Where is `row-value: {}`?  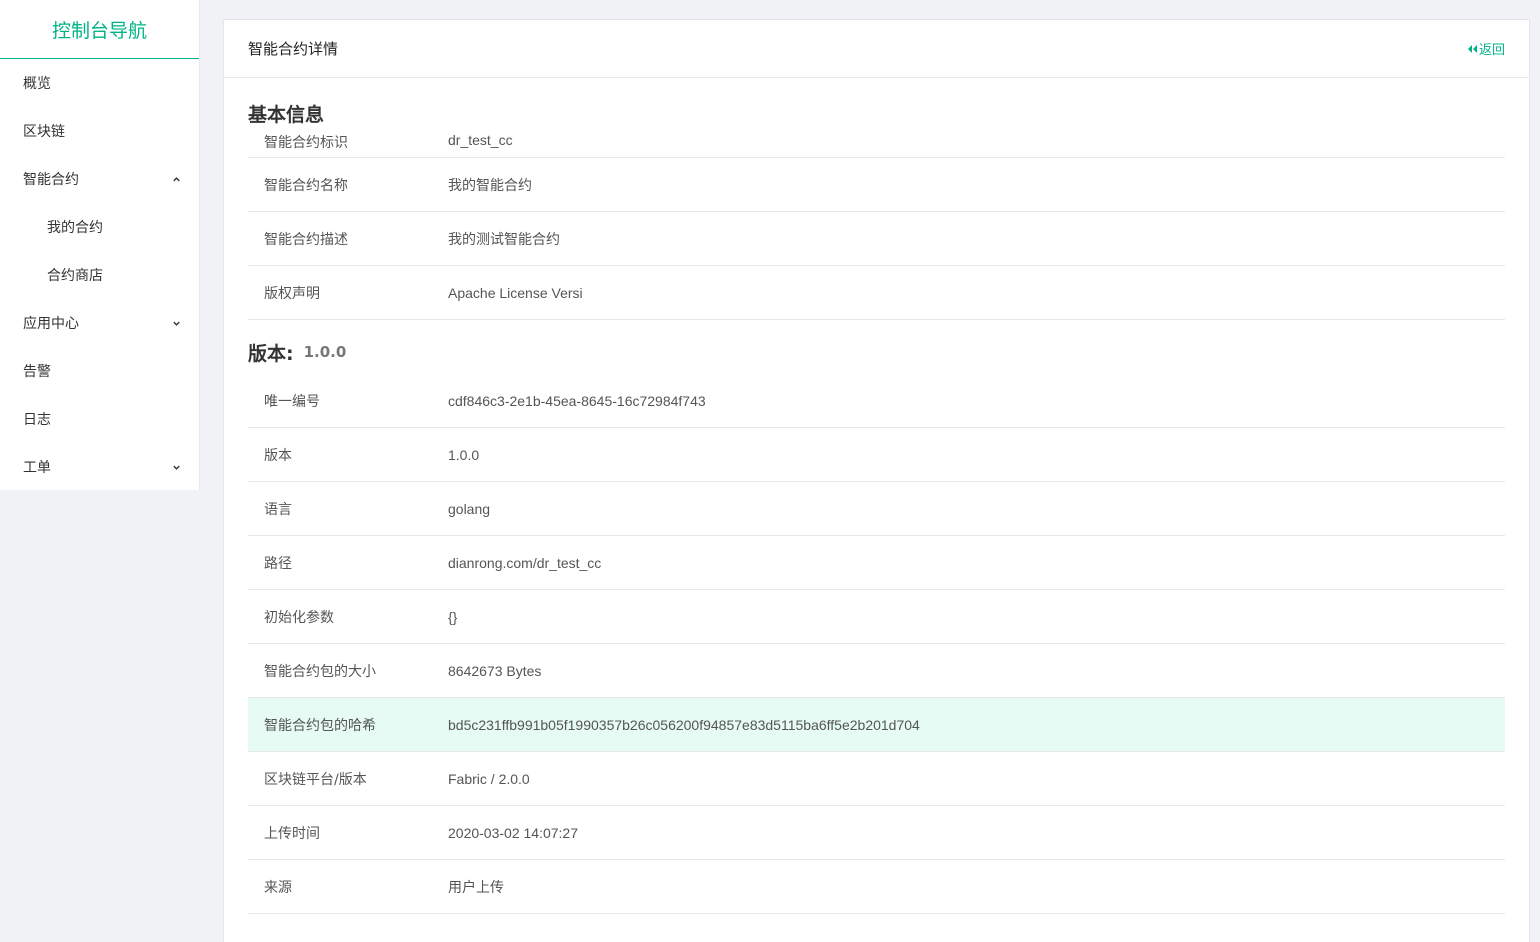
row-value: {} is located at coordinates (453, 616).